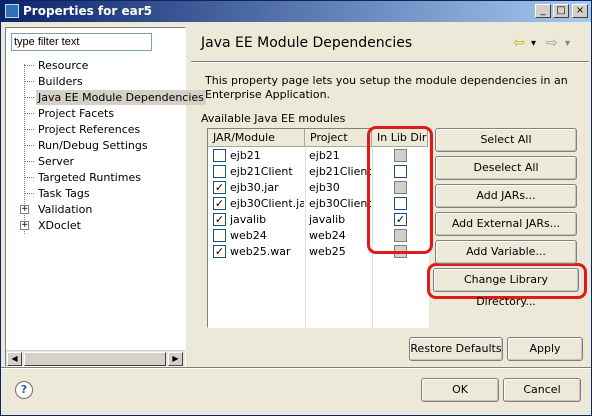  I want to click on window-title: Properties for ear5, so click(87, 11).